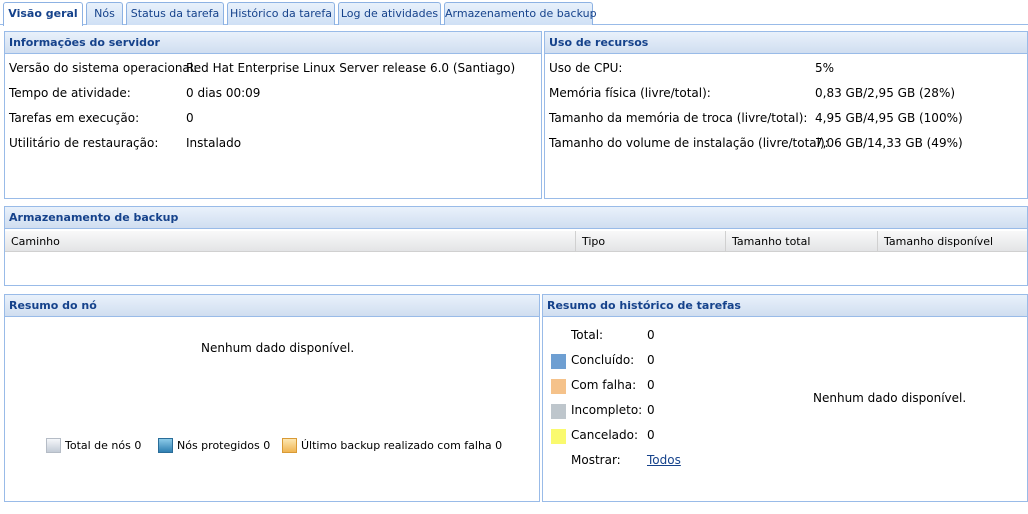 This screenshot has width=1028, height=514. Describe the element at coordinates (802, 241) in the screenshot. I see `column-total-size: Tamanho total` at that location.